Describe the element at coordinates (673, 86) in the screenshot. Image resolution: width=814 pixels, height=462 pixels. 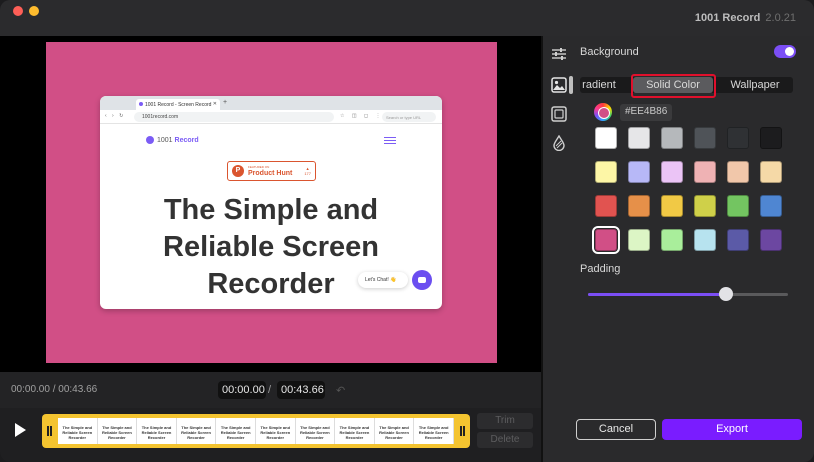
I see `solid-color-tab-highlight` at that location.